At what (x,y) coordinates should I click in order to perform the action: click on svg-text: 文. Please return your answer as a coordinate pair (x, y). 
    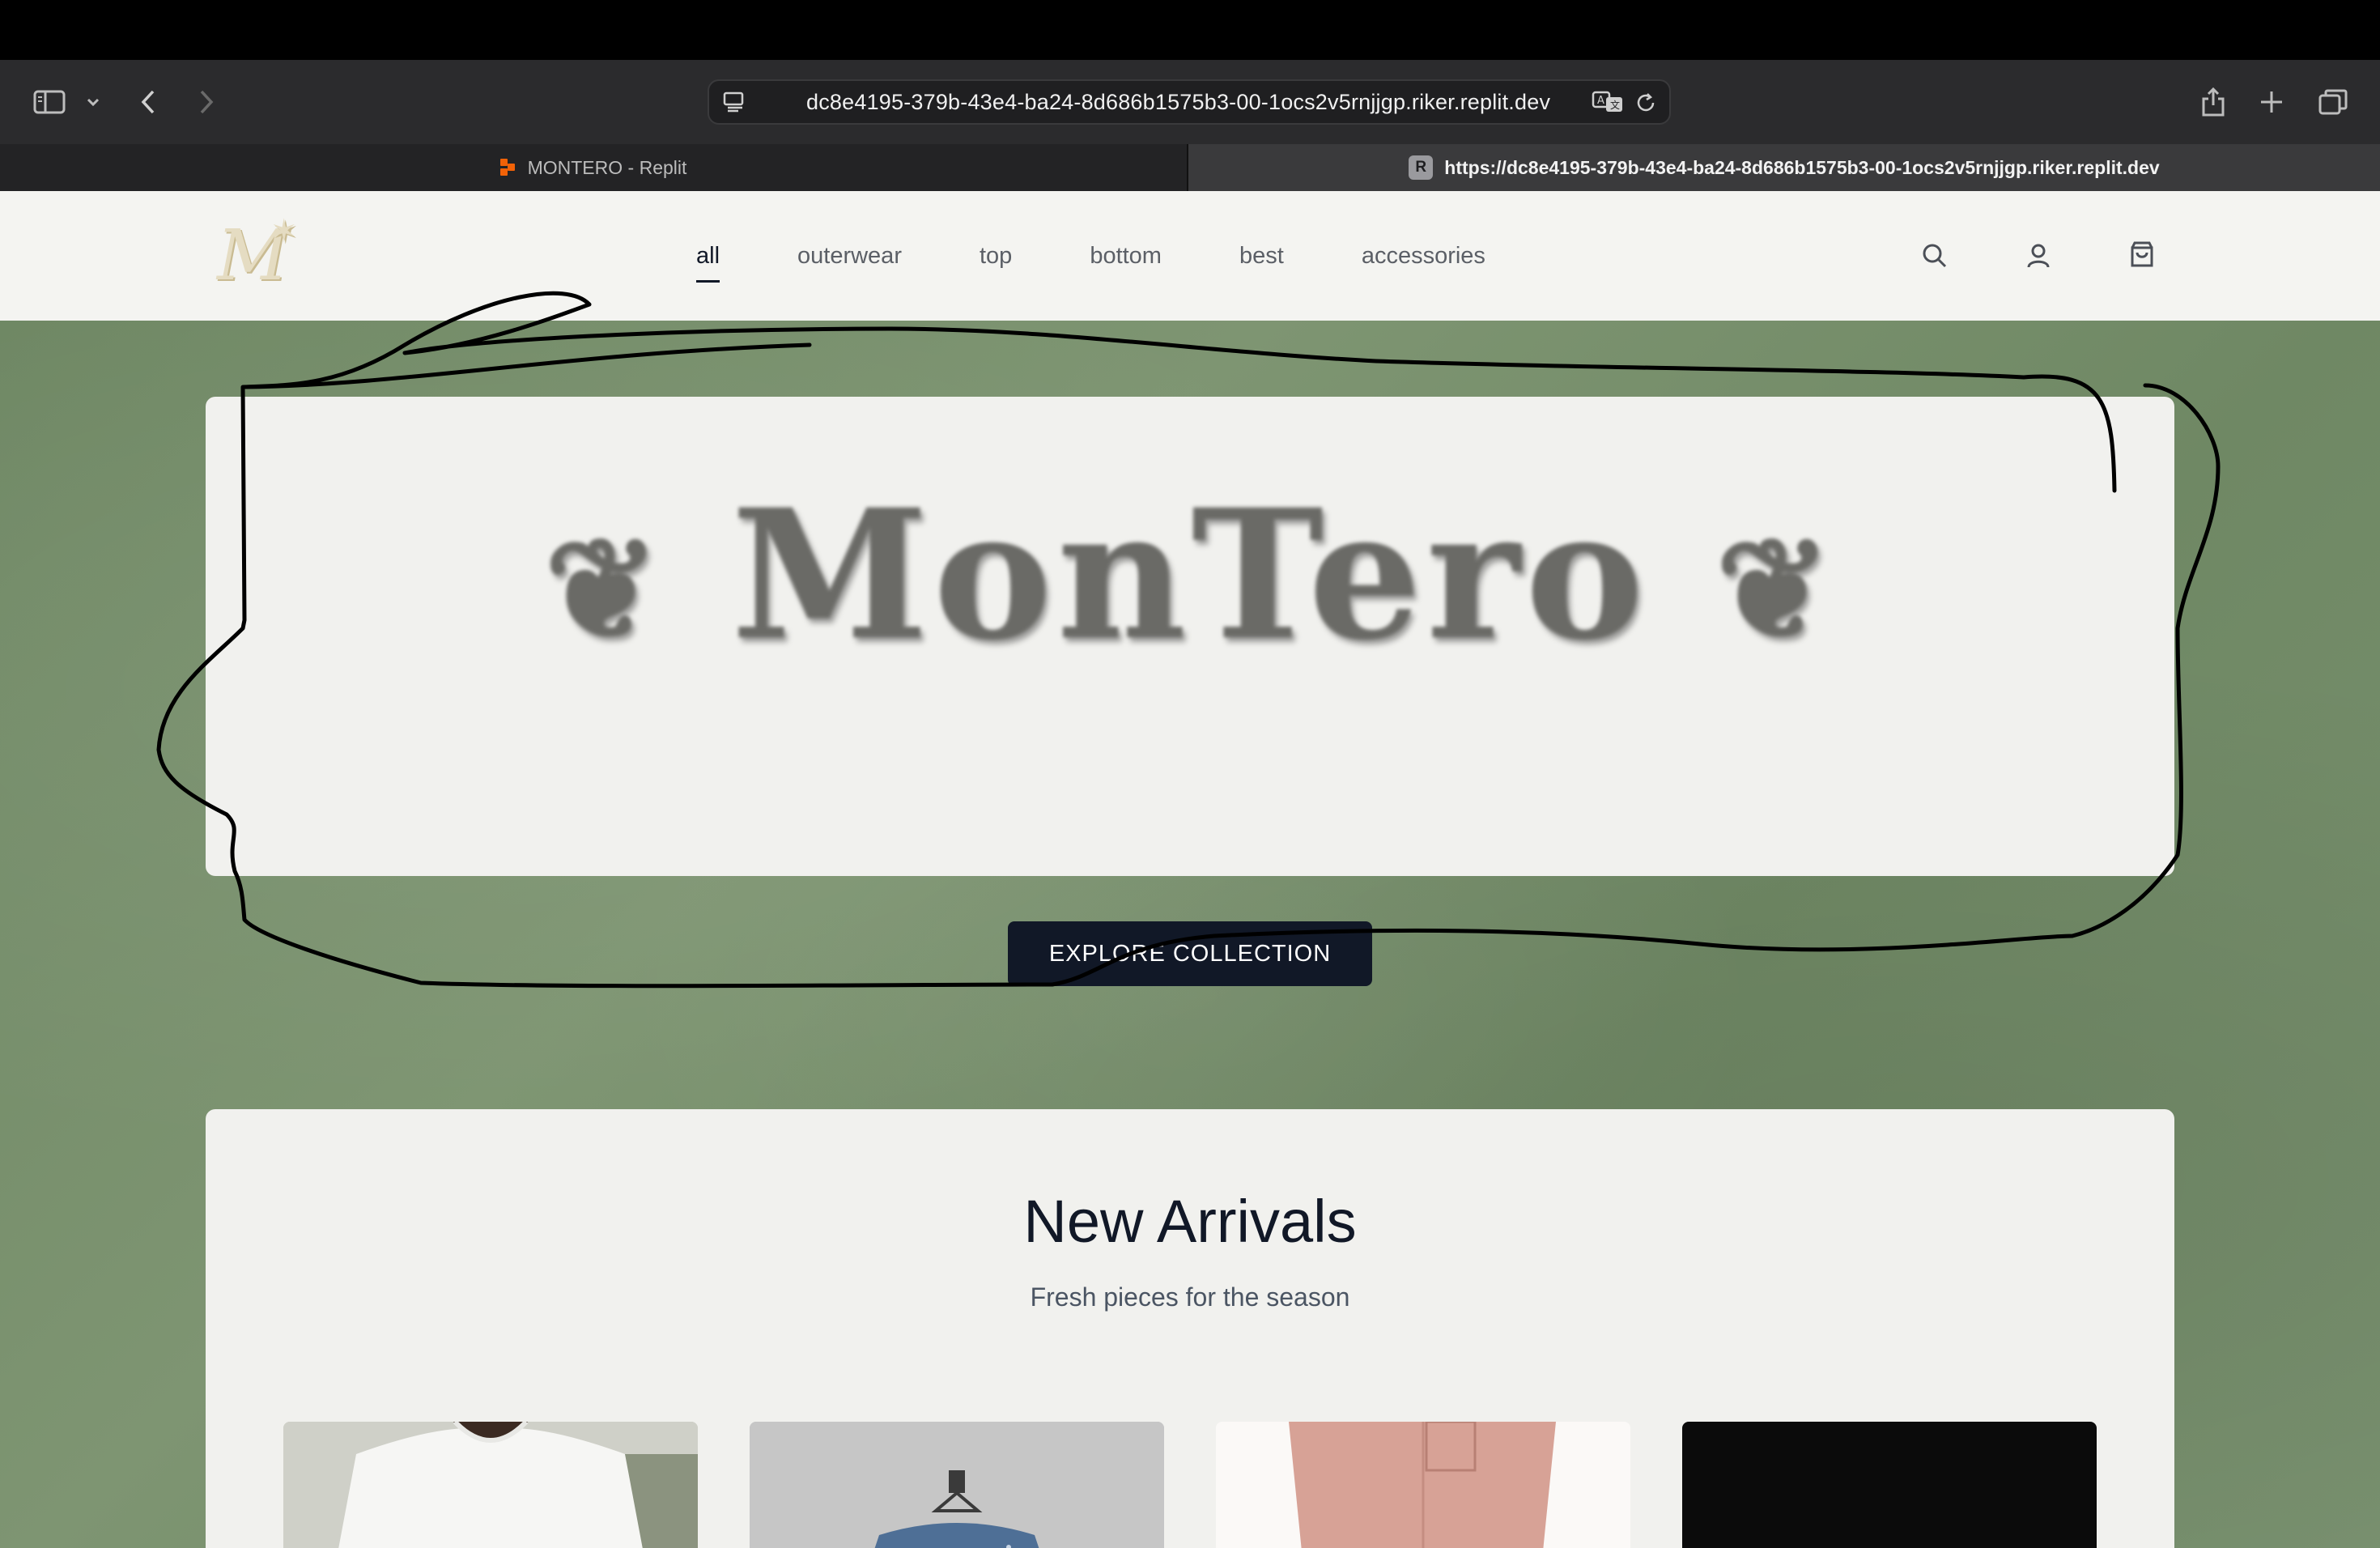
    Looking at the image, I should click on (1615, 105).